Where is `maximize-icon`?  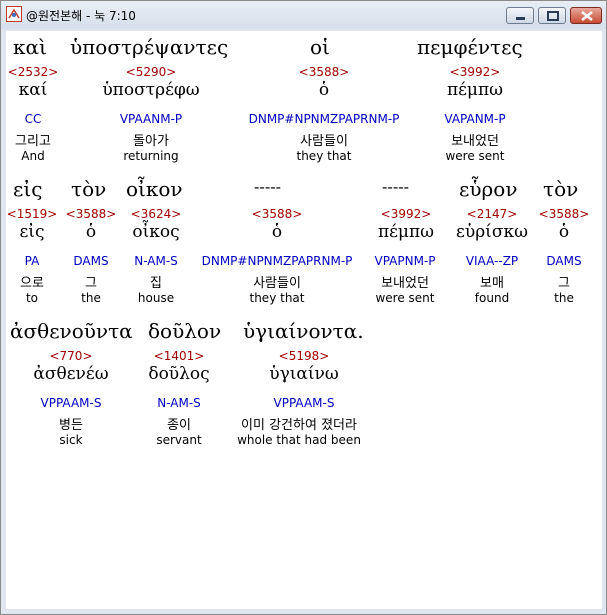 maximize-icon is located at coordinates (553, 16).